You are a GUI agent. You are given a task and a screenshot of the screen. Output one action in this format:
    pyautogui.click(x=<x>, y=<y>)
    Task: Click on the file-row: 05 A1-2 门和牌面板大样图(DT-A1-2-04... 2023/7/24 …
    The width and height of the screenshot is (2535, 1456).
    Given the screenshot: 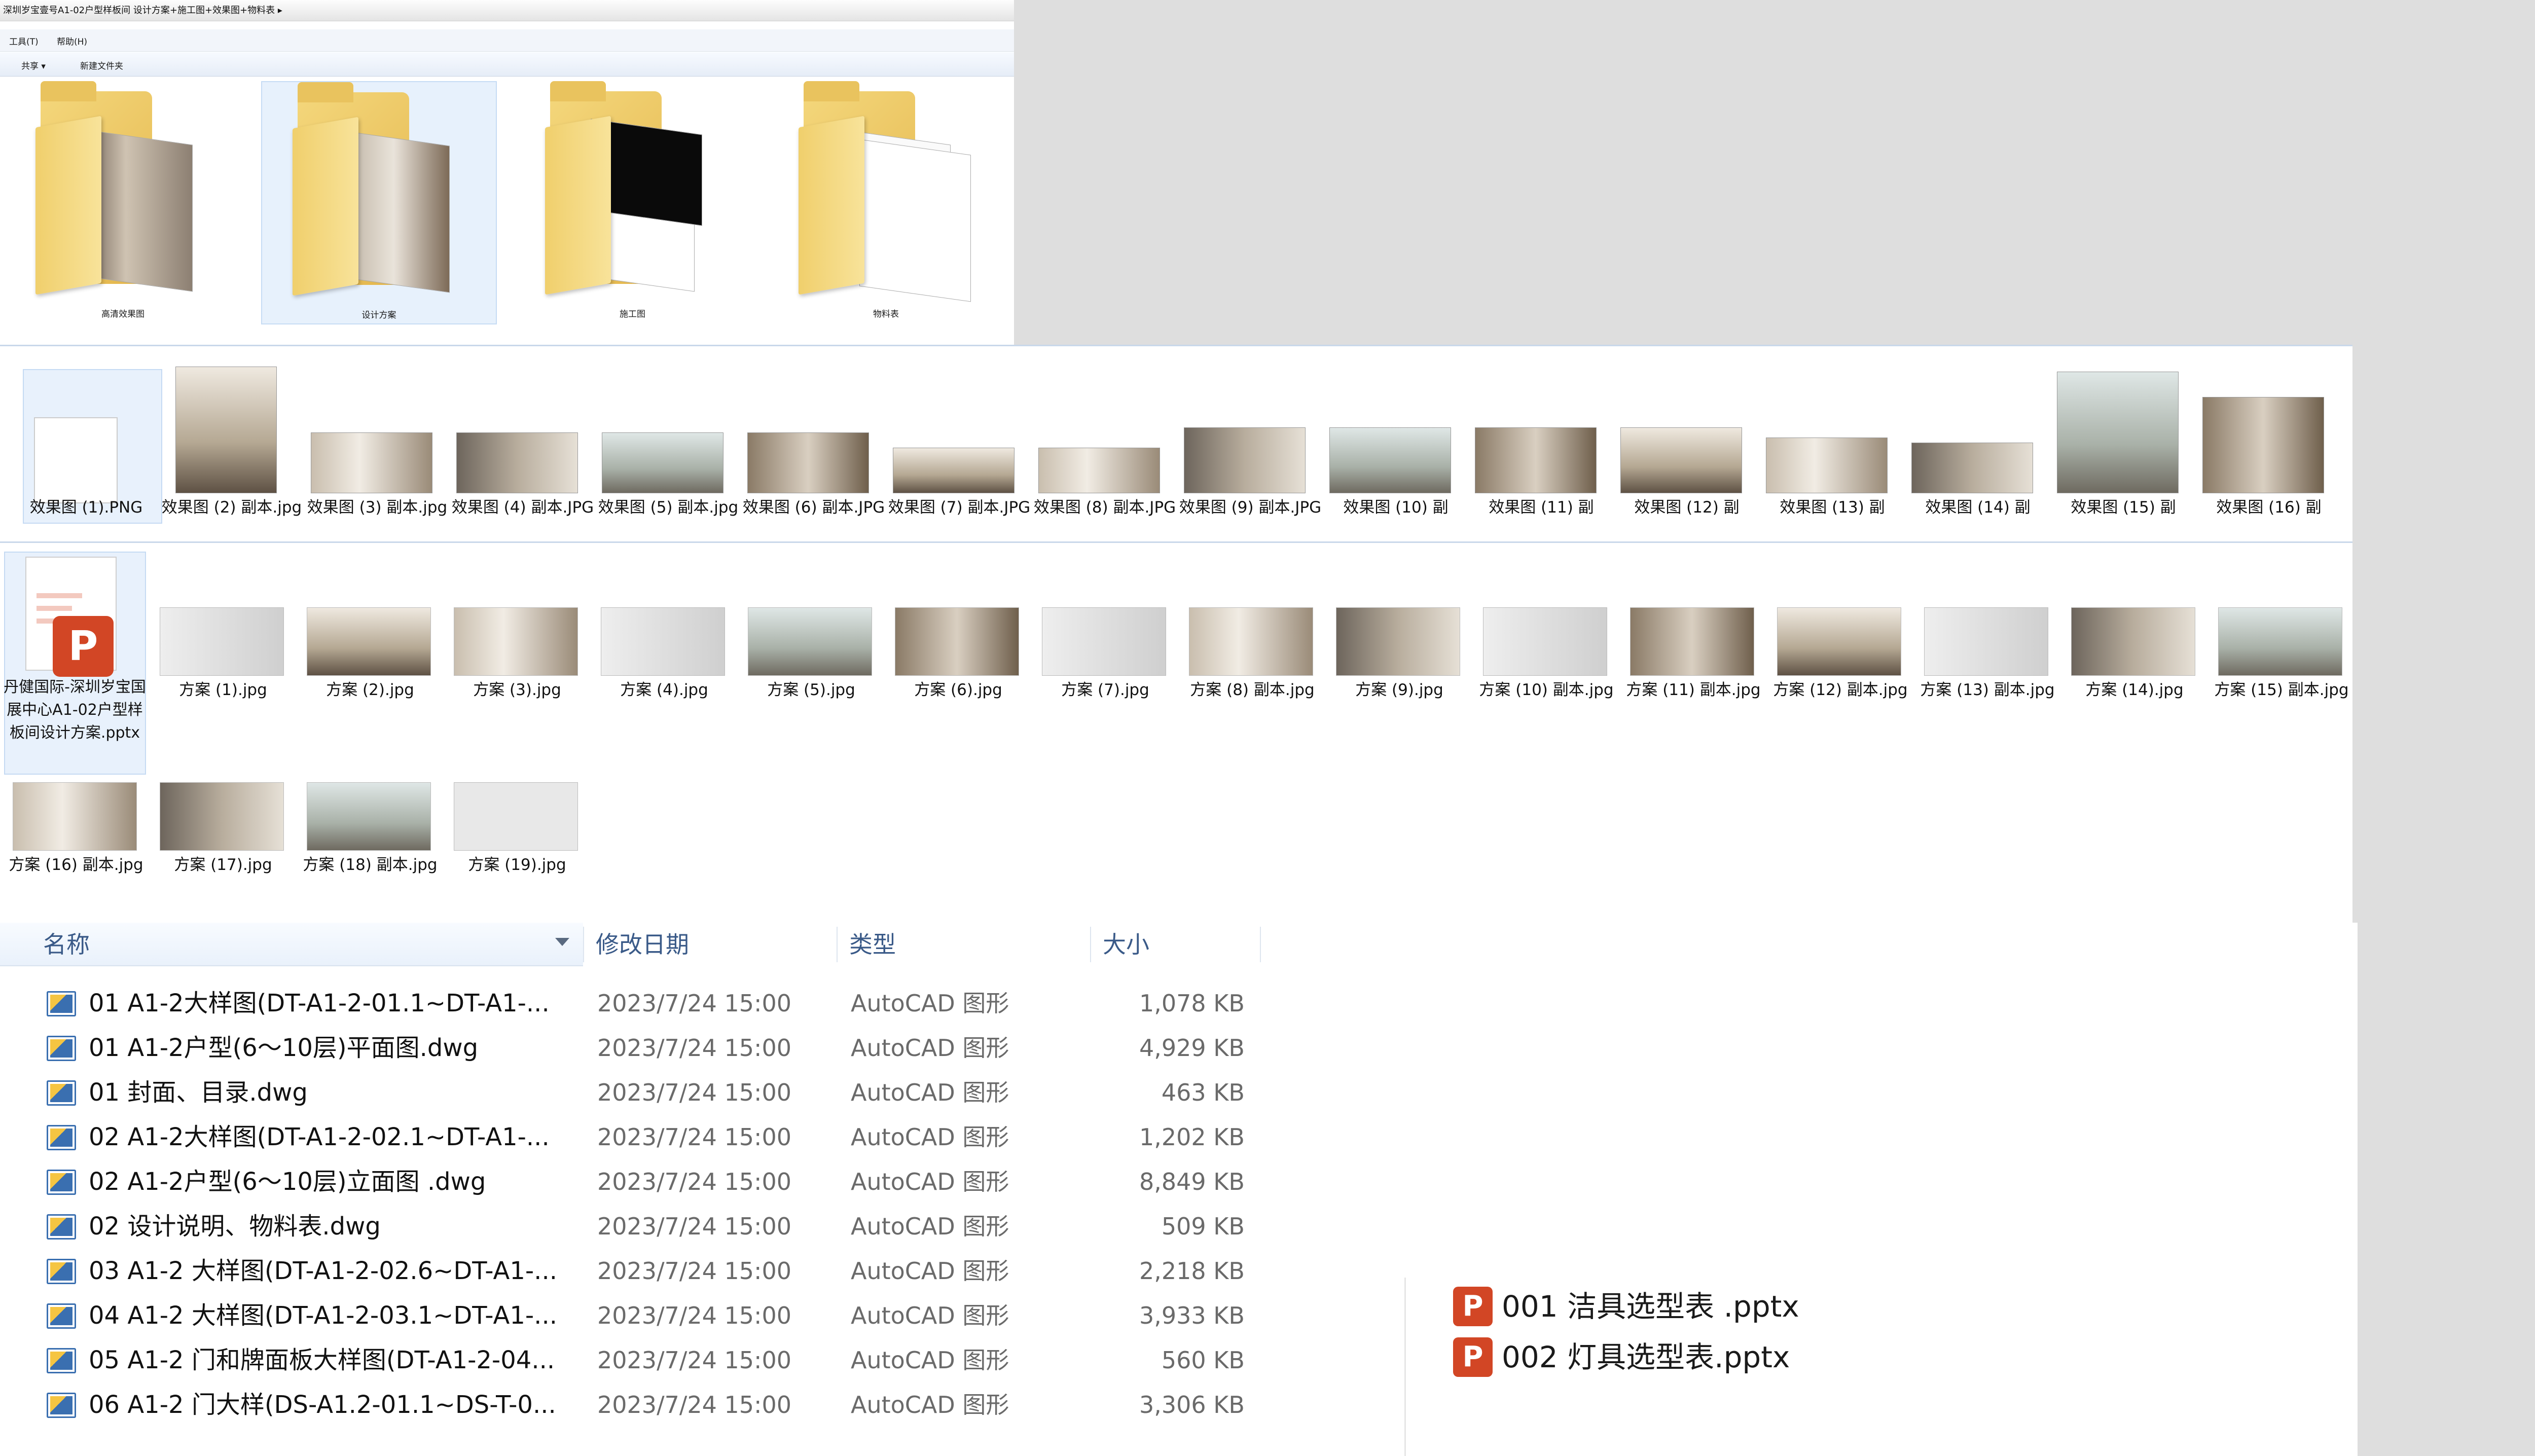 What is the action you would take?
    pyautogui.click(x=659, y=1360)
    